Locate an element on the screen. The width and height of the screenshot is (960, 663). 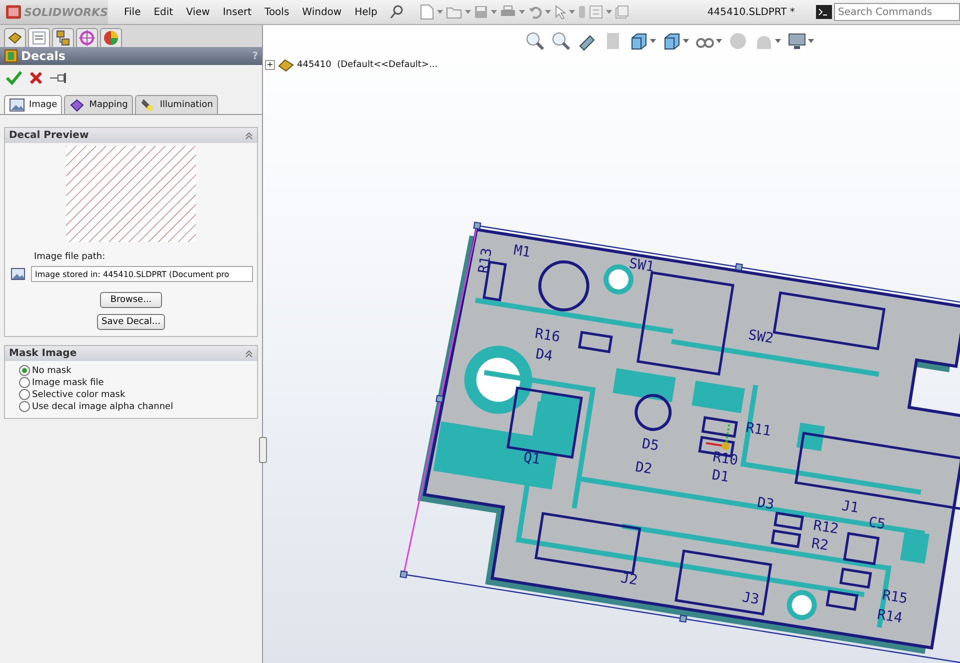
zoom-area-icon is located at coordinates (561, 41).